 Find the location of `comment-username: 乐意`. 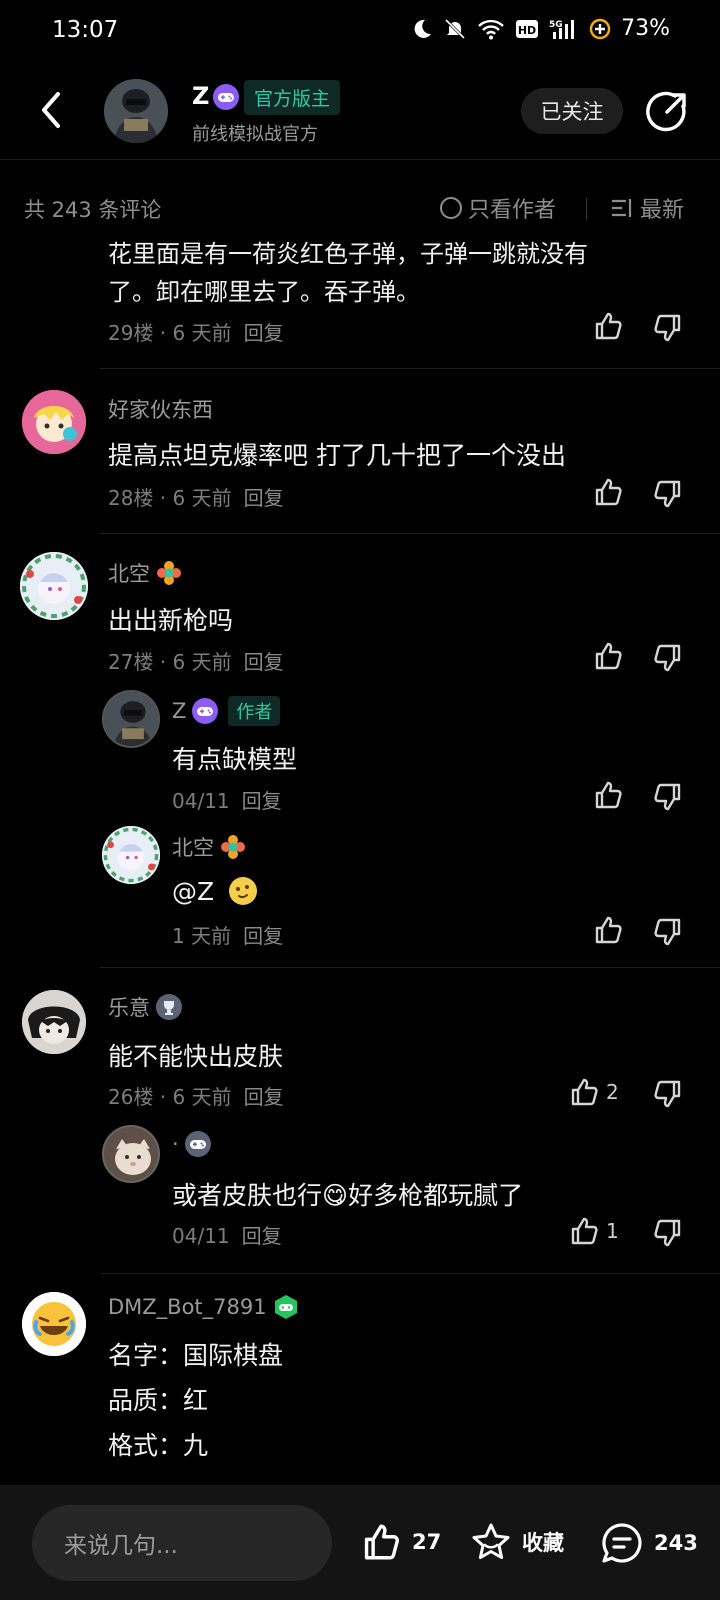

comment-username: 乐意 is located at coordinates (145, 1007).